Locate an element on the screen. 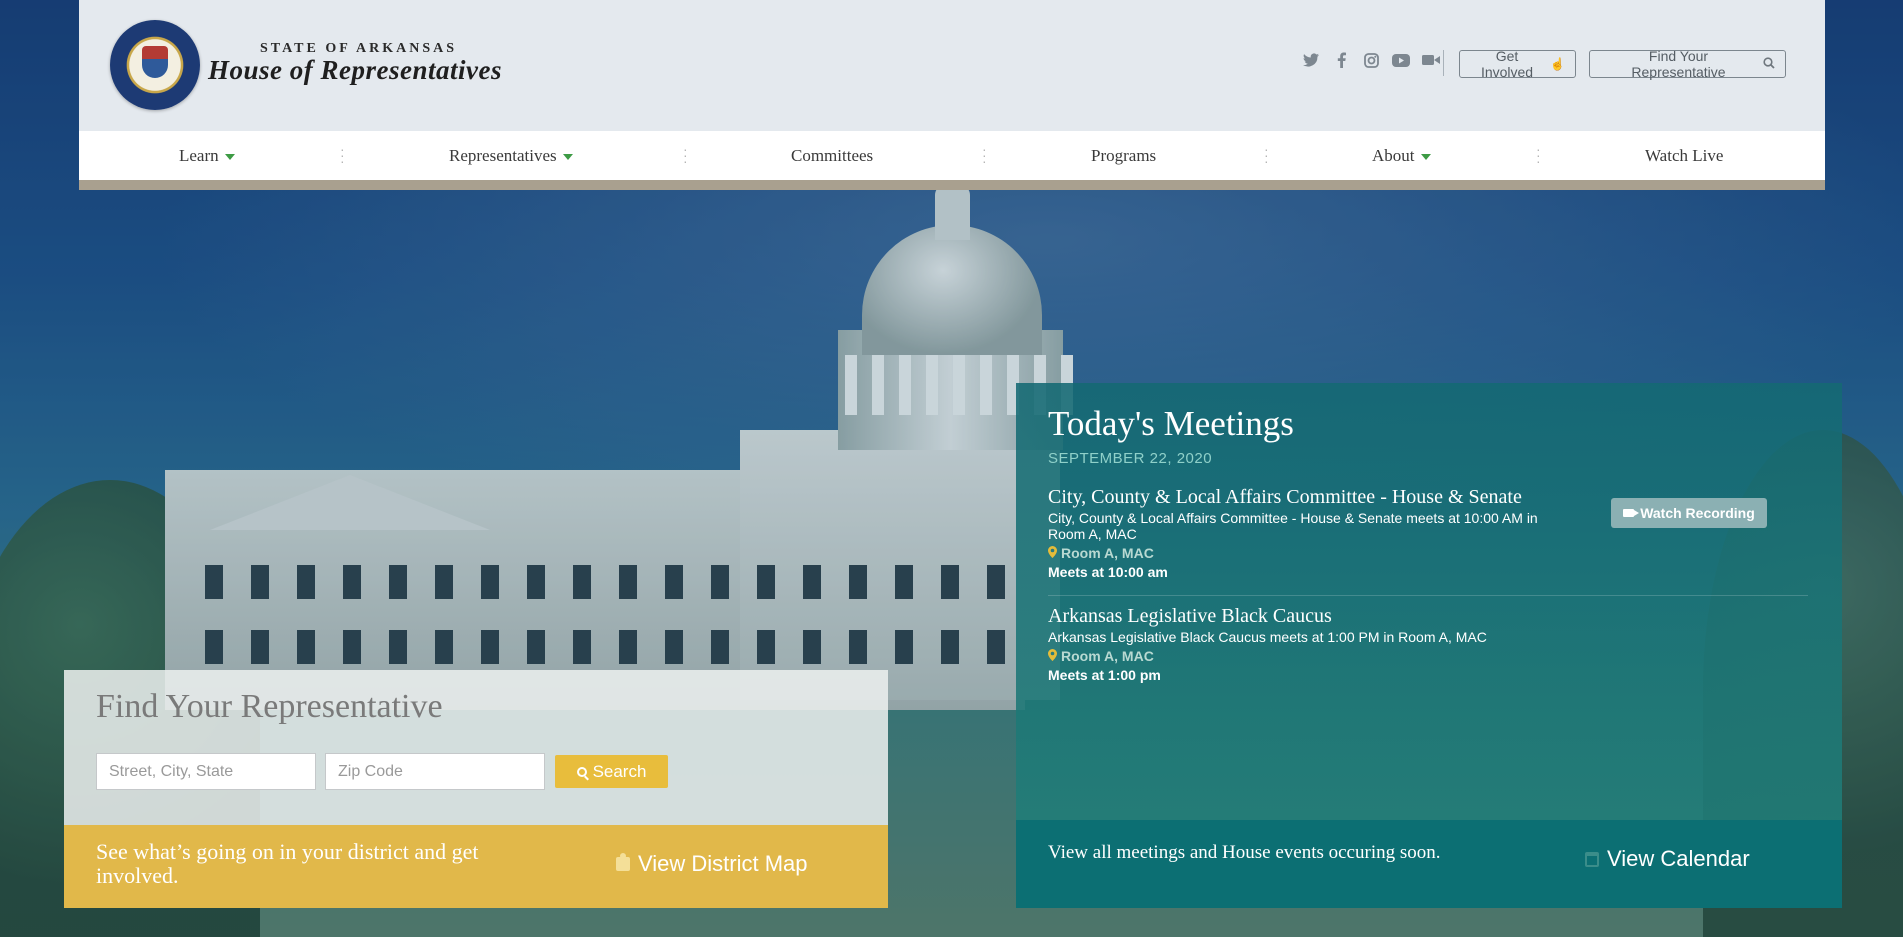  calendar-icon is located at coordinates (1592, 859).